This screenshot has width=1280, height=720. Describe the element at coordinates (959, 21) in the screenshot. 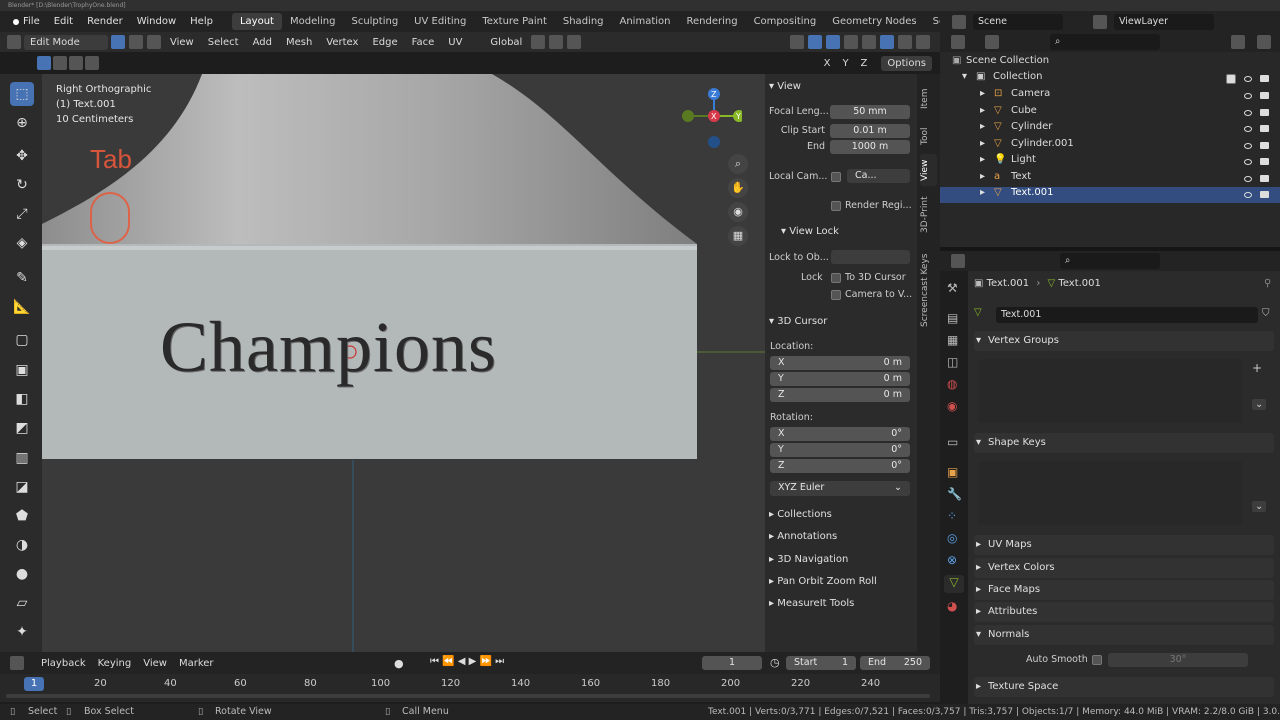

I see `scene-icon` at that location.